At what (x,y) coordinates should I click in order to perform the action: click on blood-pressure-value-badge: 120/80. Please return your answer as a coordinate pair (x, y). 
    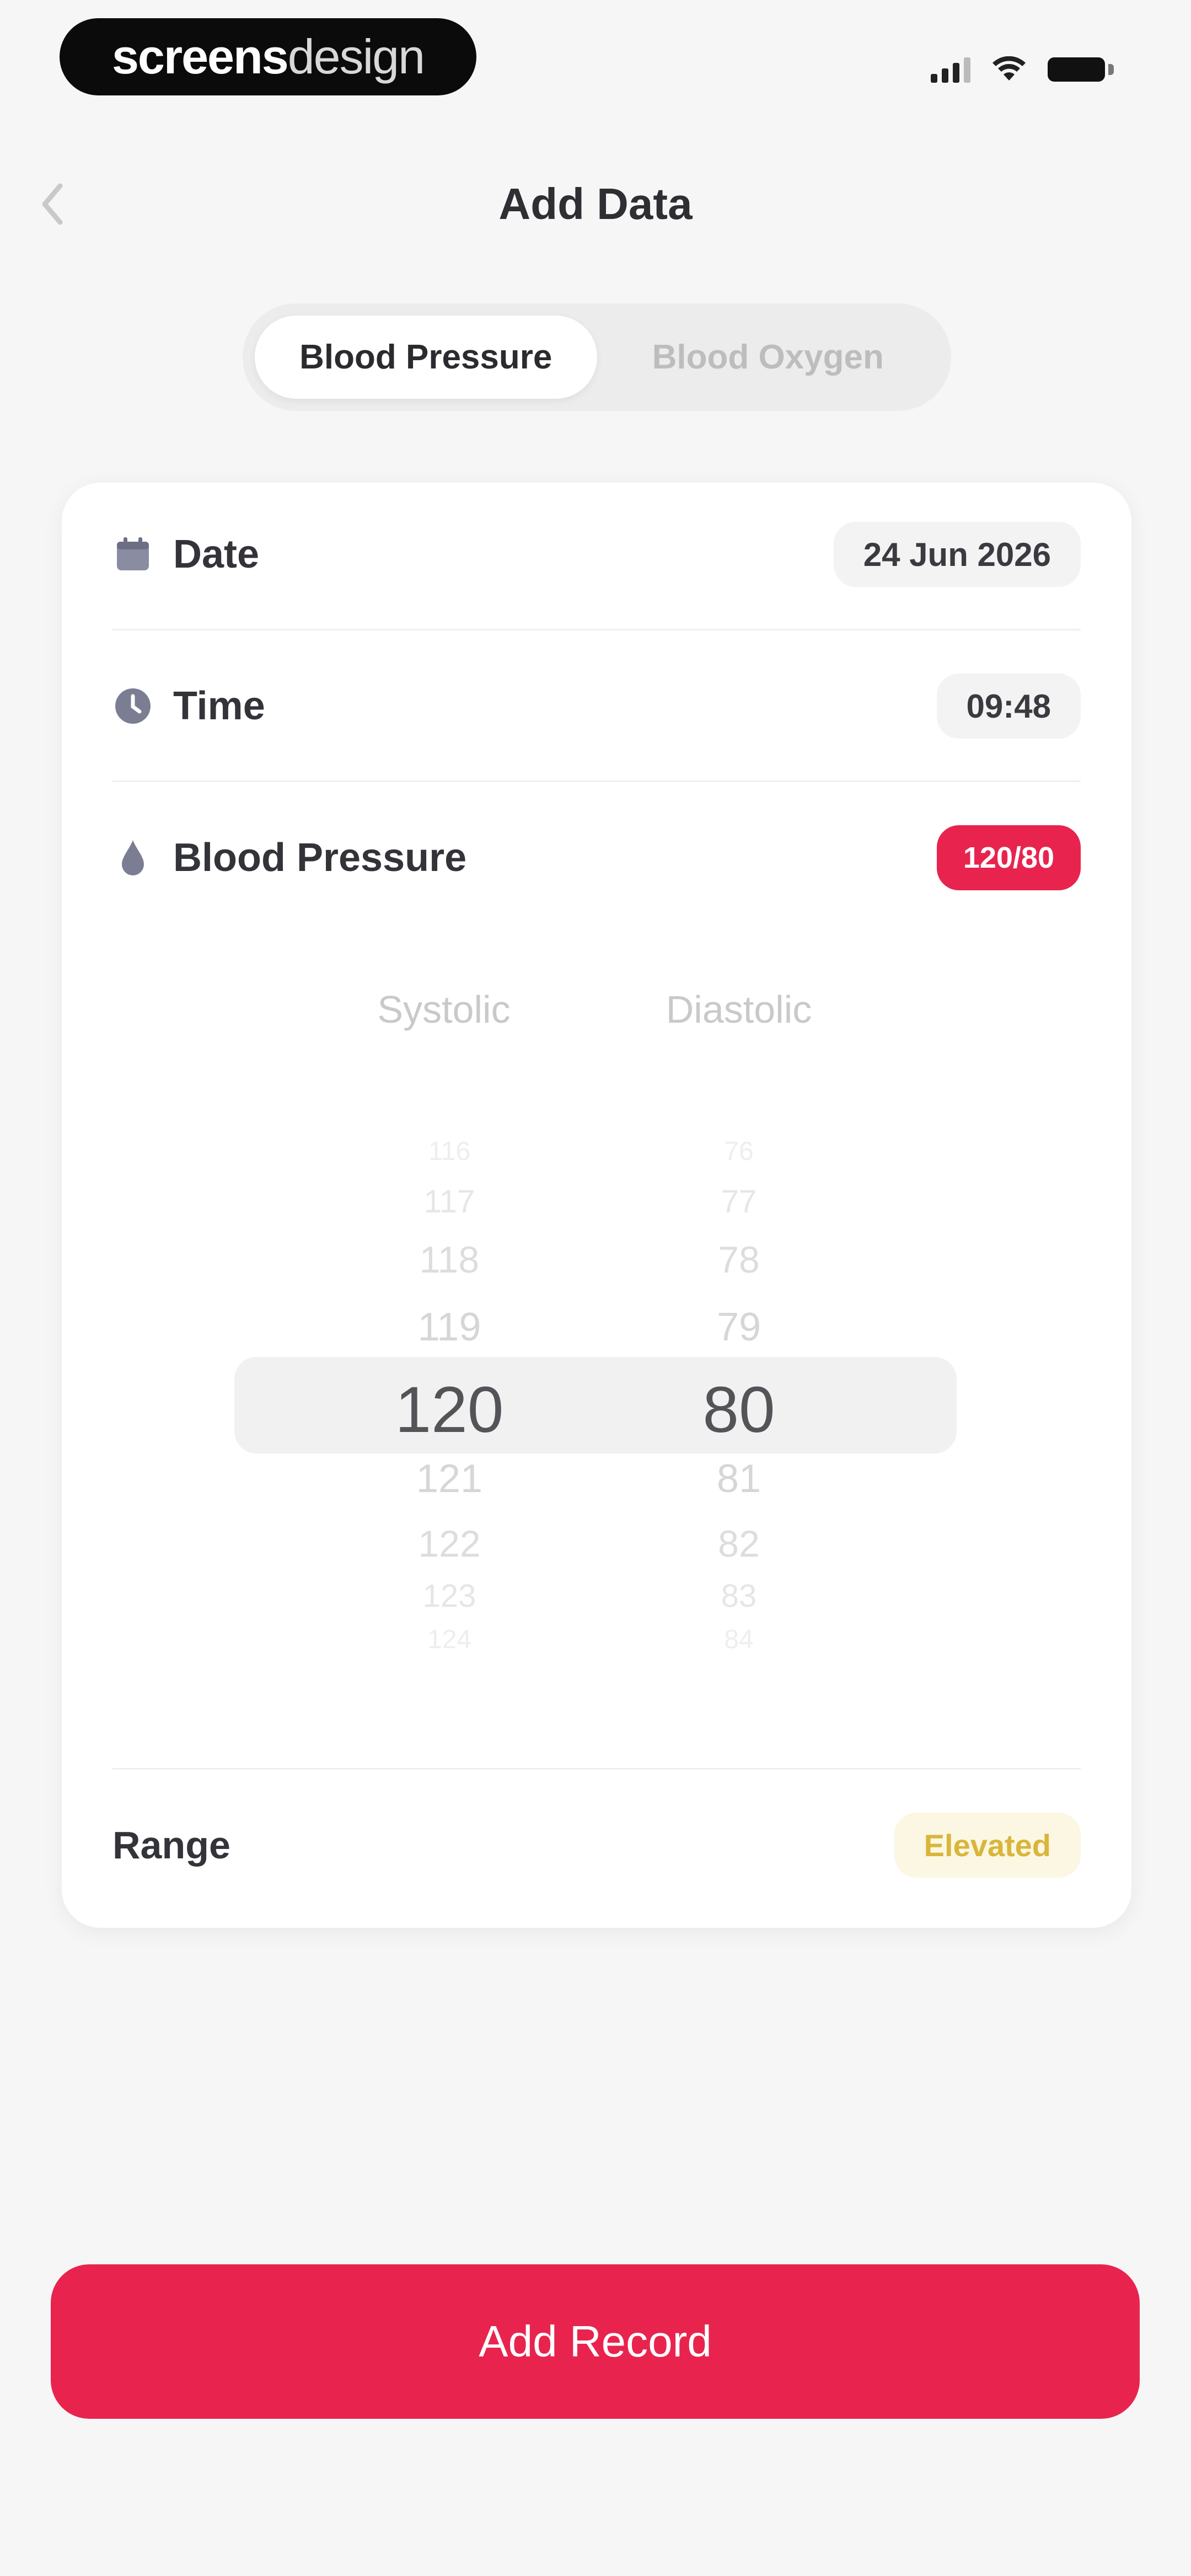
    Looking at the image, I should click on (1008, 857).